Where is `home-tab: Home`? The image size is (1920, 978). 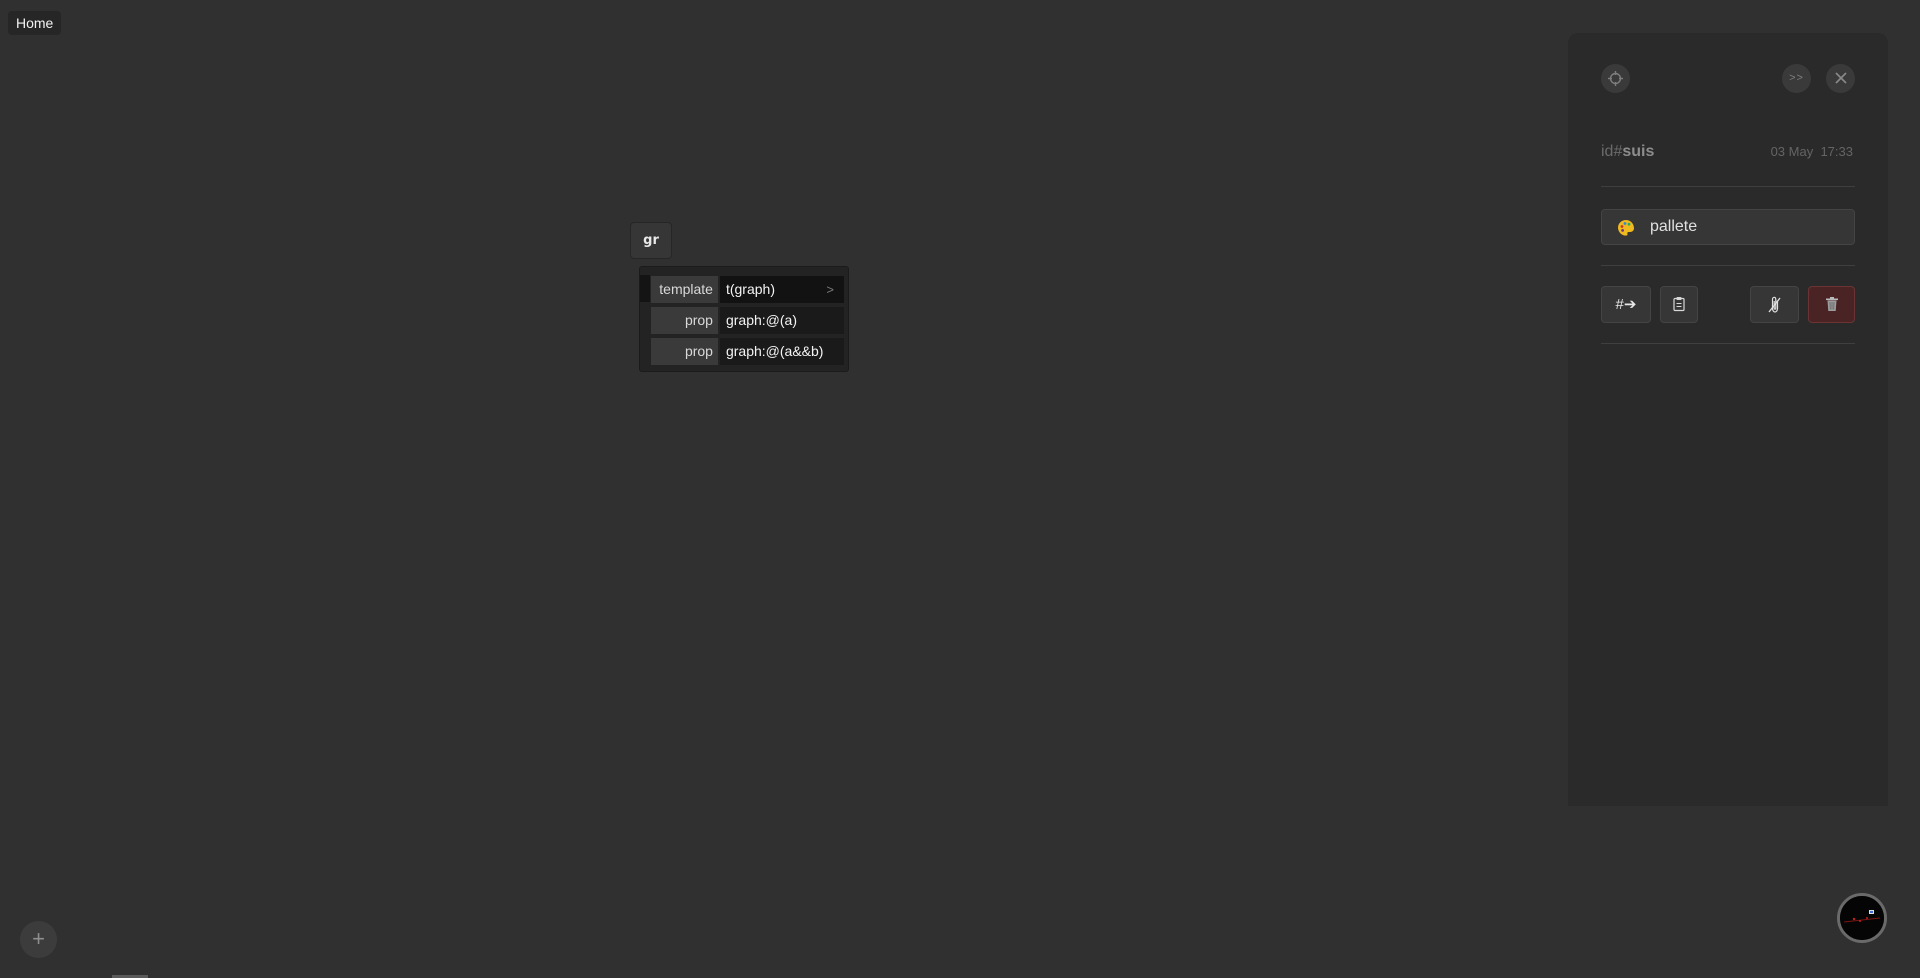 home-tab: Home is located at coordinates (35, 23).